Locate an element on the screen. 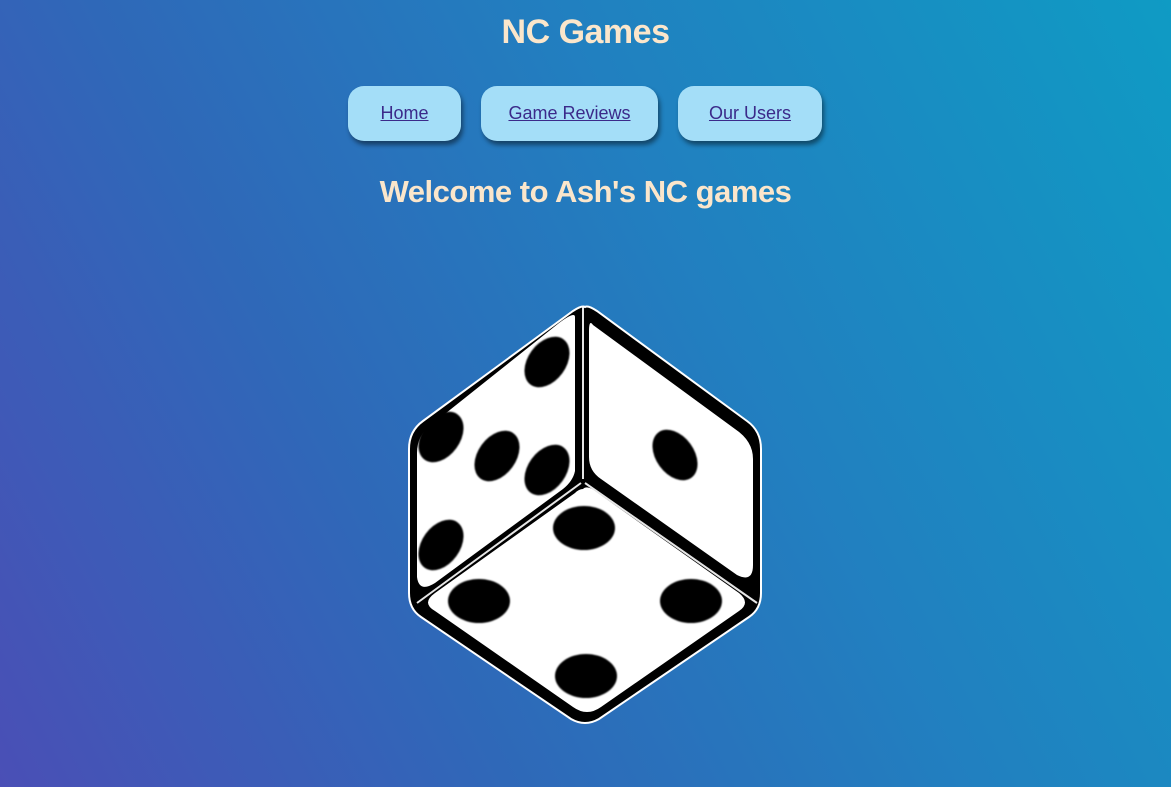 This screenshot has width=1171, height=787. nav-home-button: Home is located at coordinates (404, 113).